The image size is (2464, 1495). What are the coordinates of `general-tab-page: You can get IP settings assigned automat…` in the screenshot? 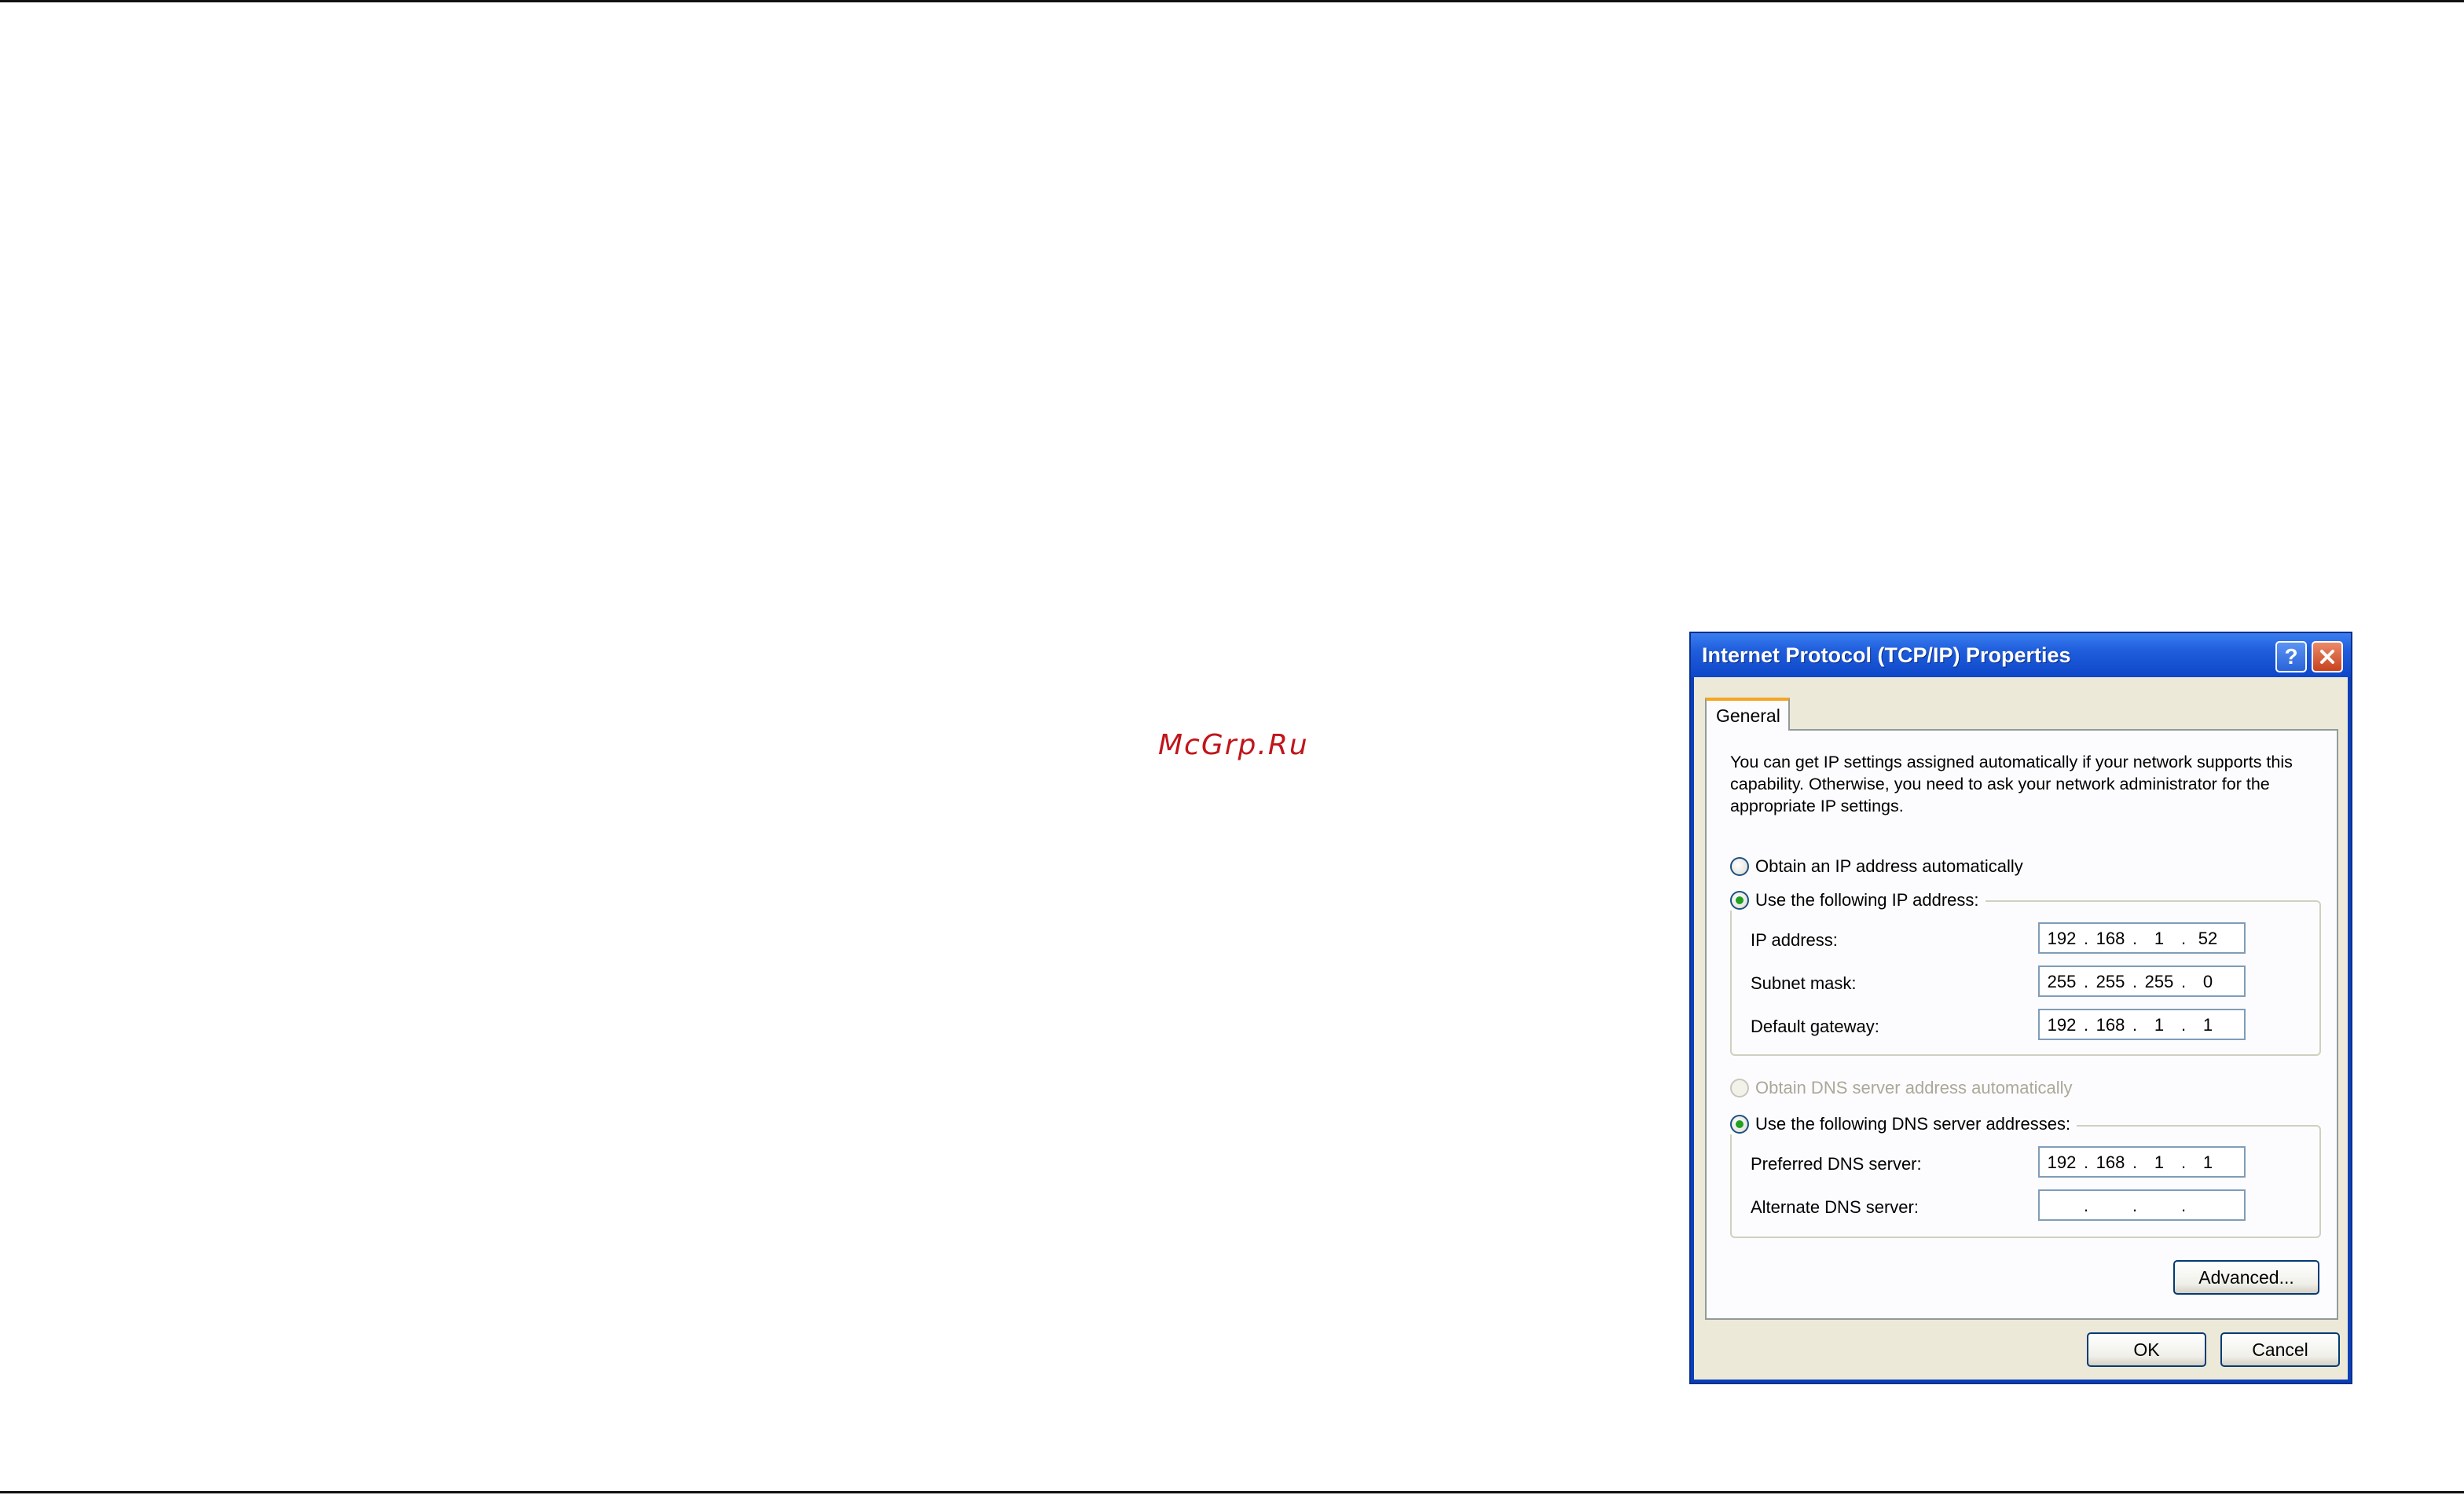 It's located at (2021, 1024).